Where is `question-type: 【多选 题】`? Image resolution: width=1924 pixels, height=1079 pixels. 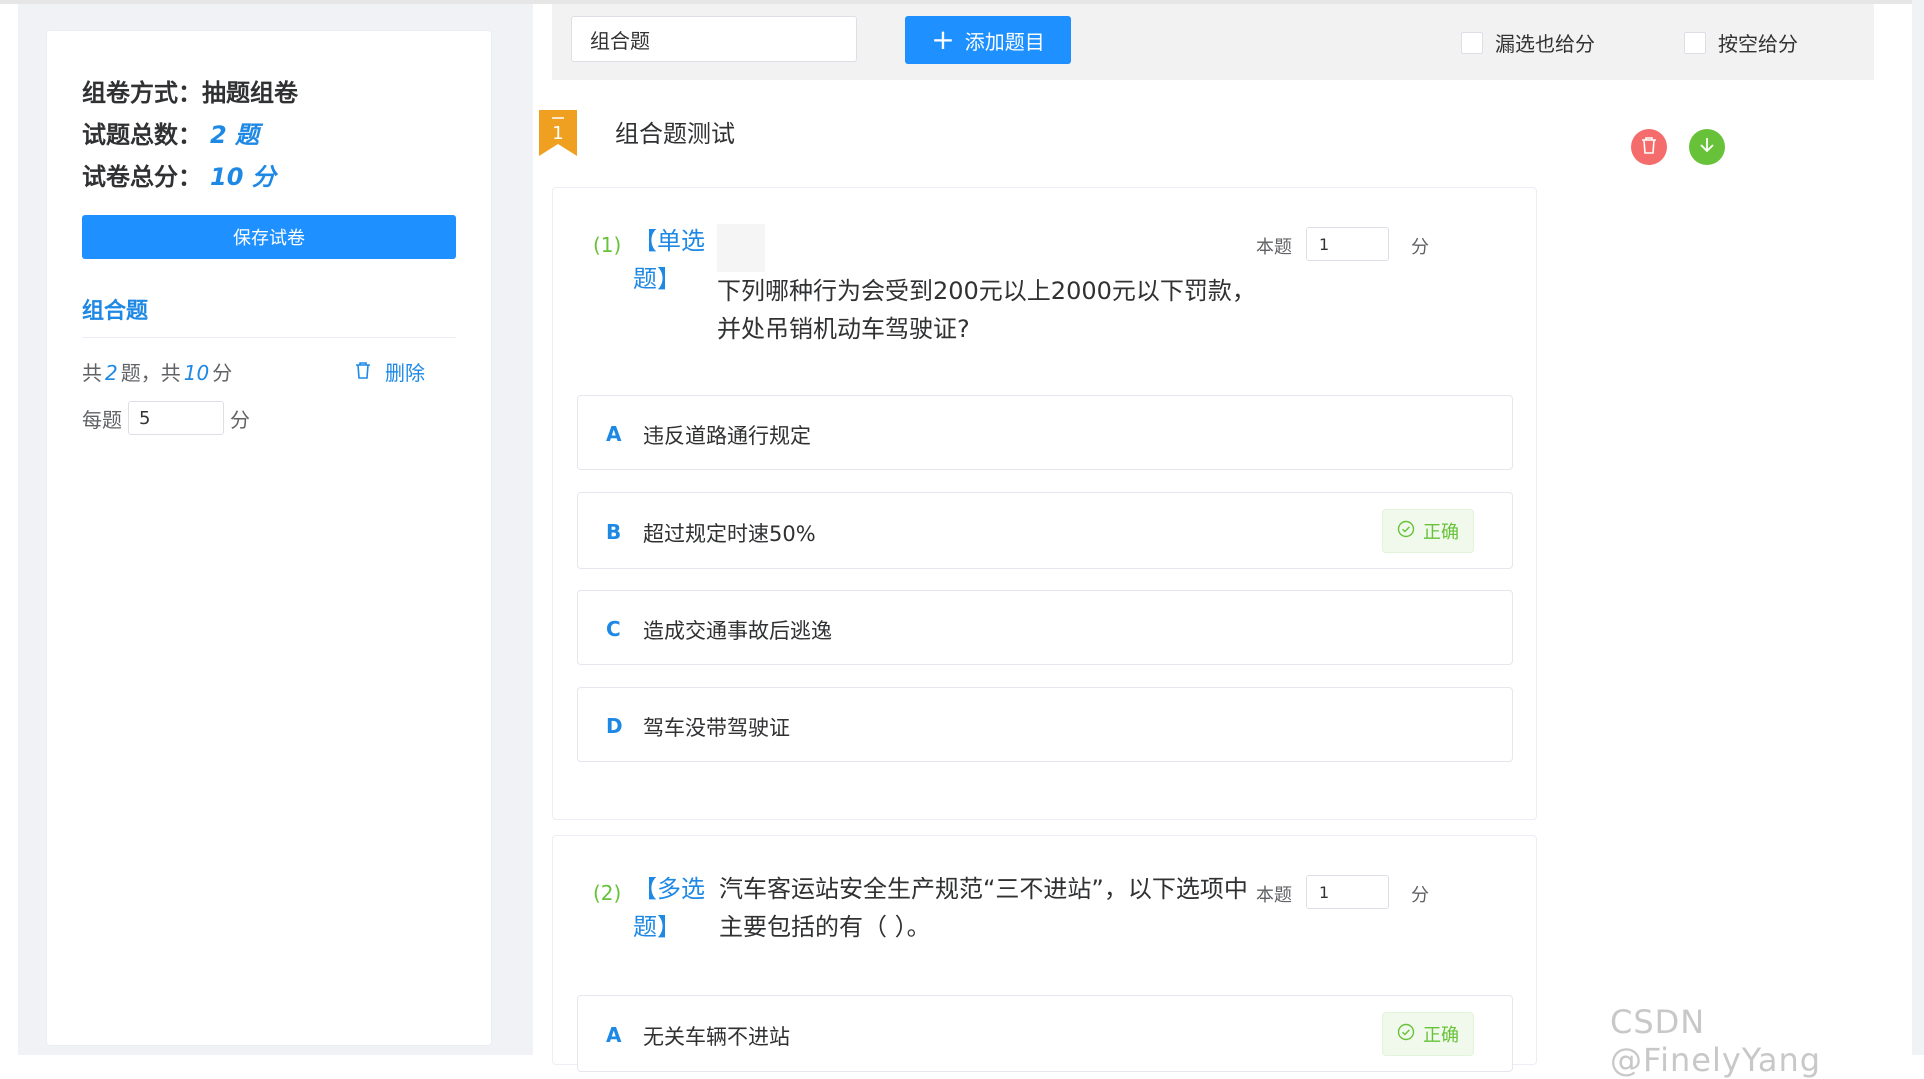
question-type: 【多选 题】 is located at coordinates (675, 908).